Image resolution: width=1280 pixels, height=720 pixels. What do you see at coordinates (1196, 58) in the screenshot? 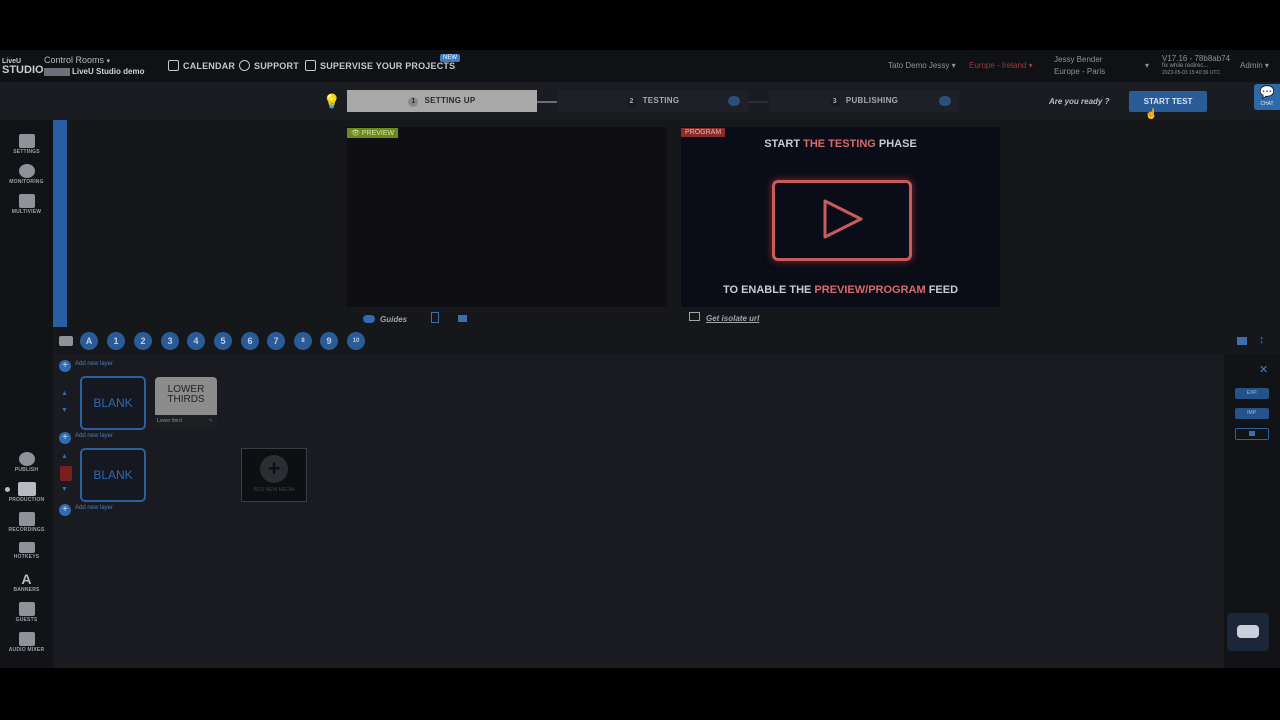
I see `version-label: V17.16 - 78b8ab74` at bounding box center [1196, 58].